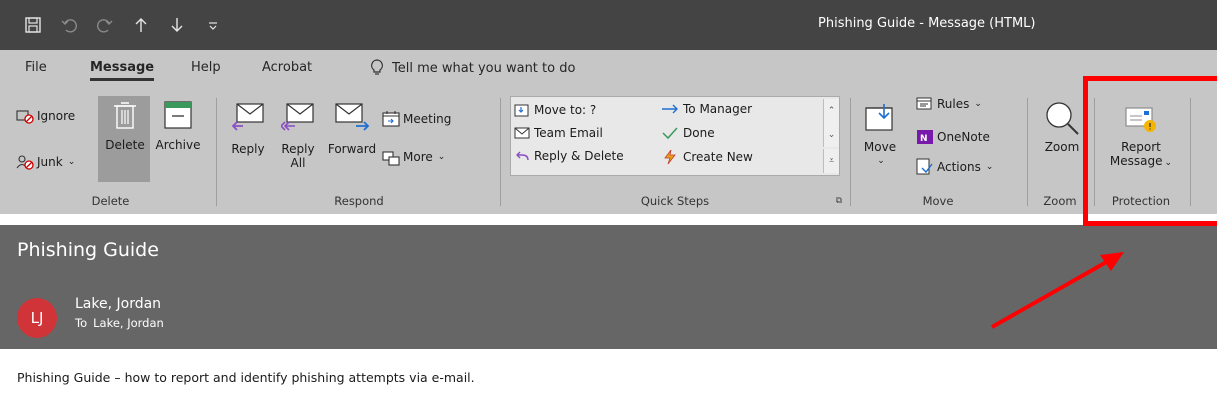  Describe the element at coordinates (287, 67) in the screenshot. I see `tab-acrobat: Acrobat` at that location.